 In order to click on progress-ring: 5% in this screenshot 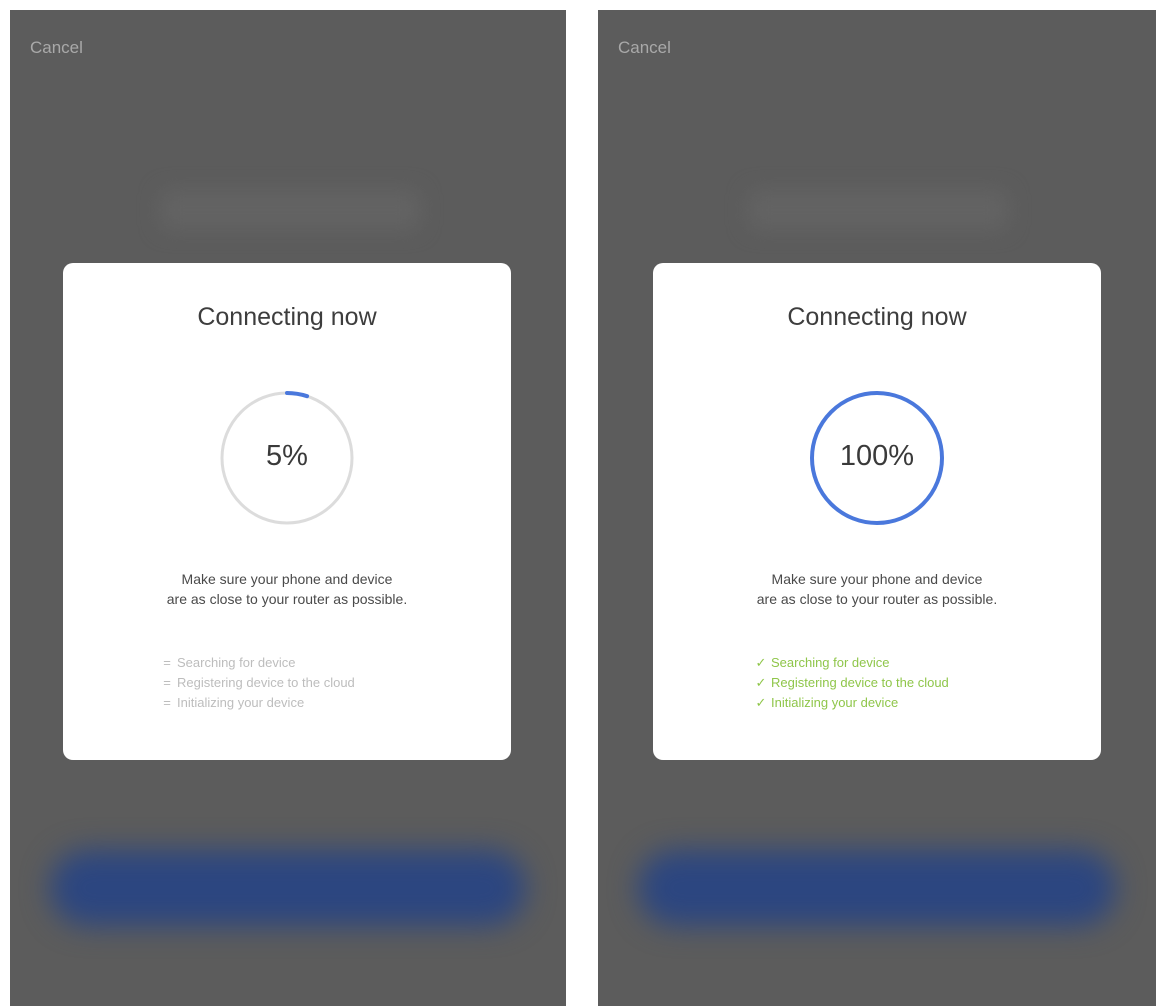, I will do `click(287, 458)`.